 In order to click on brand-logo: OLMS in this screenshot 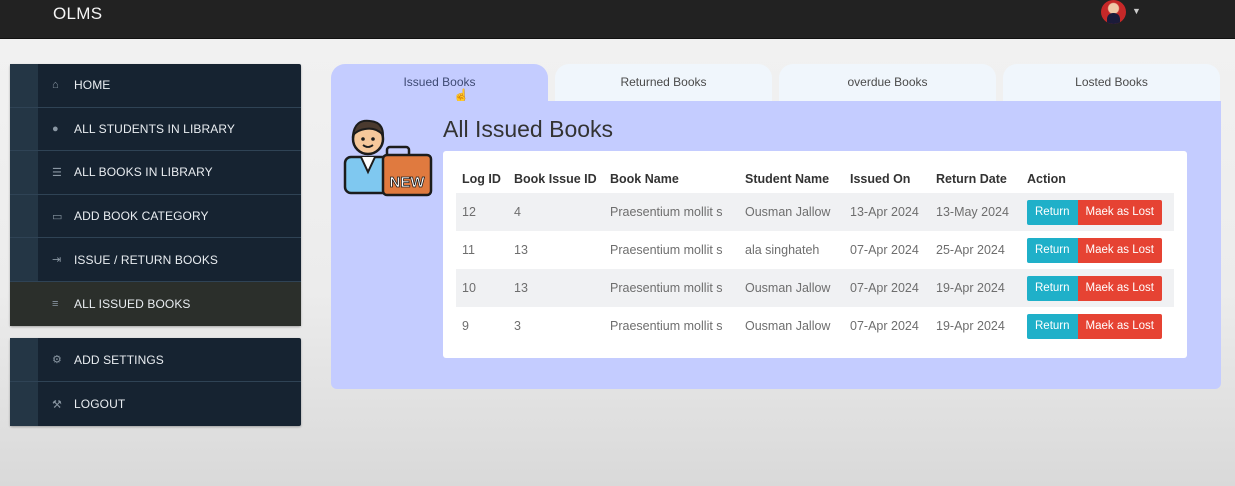, I will do `click(77, 14)`.